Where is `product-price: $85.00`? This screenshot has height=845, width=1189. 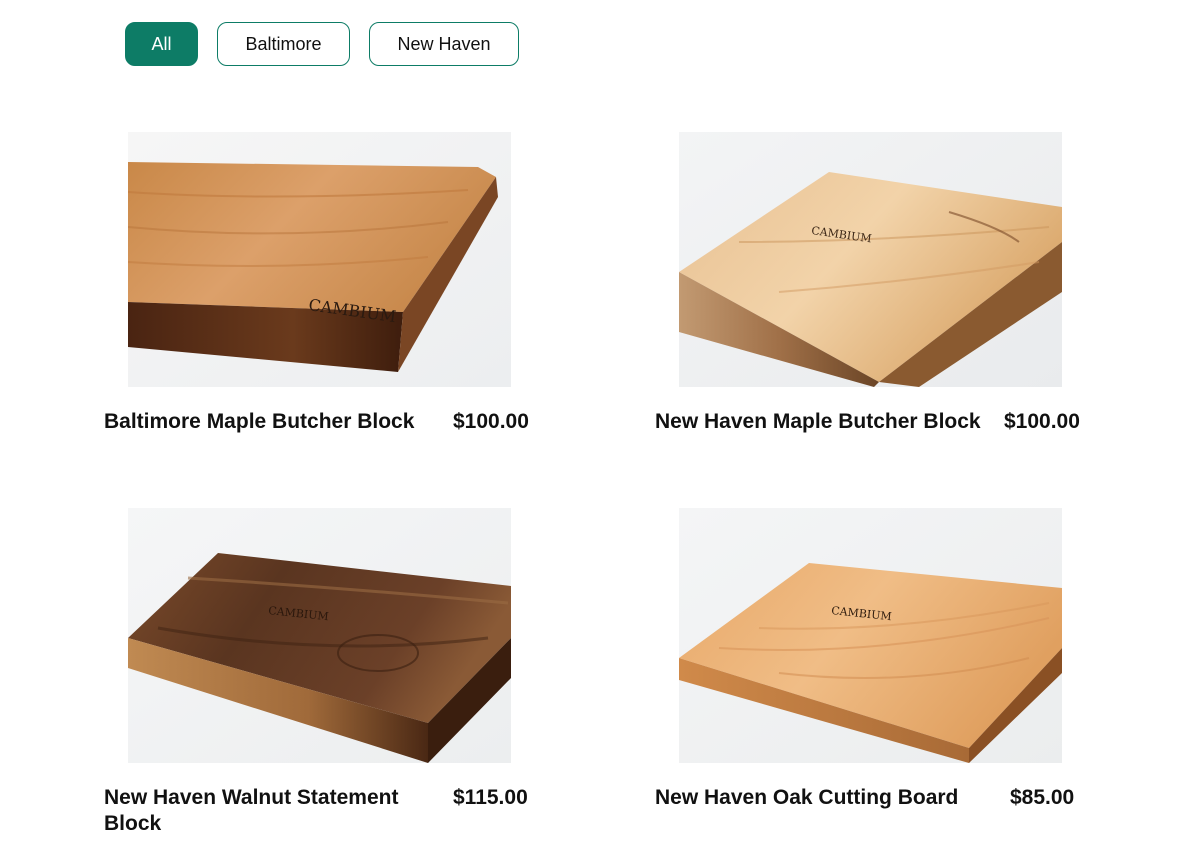
product-price: $85.00 is located at coordinates (1042, 797).